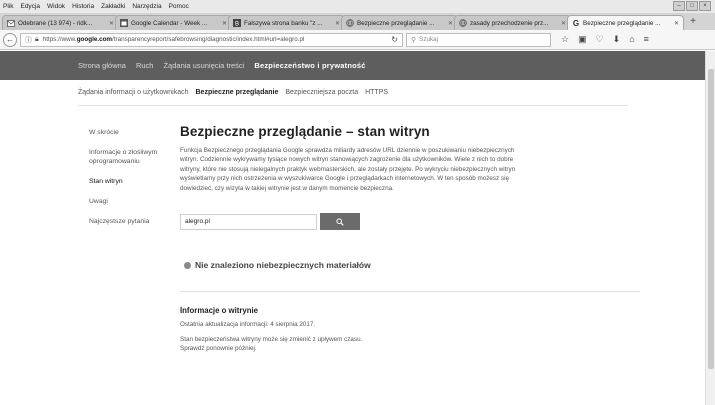  Describe the element at coordinates (582, 39) in the screenshot. I see `reading-list-icon: ▣` at that location.